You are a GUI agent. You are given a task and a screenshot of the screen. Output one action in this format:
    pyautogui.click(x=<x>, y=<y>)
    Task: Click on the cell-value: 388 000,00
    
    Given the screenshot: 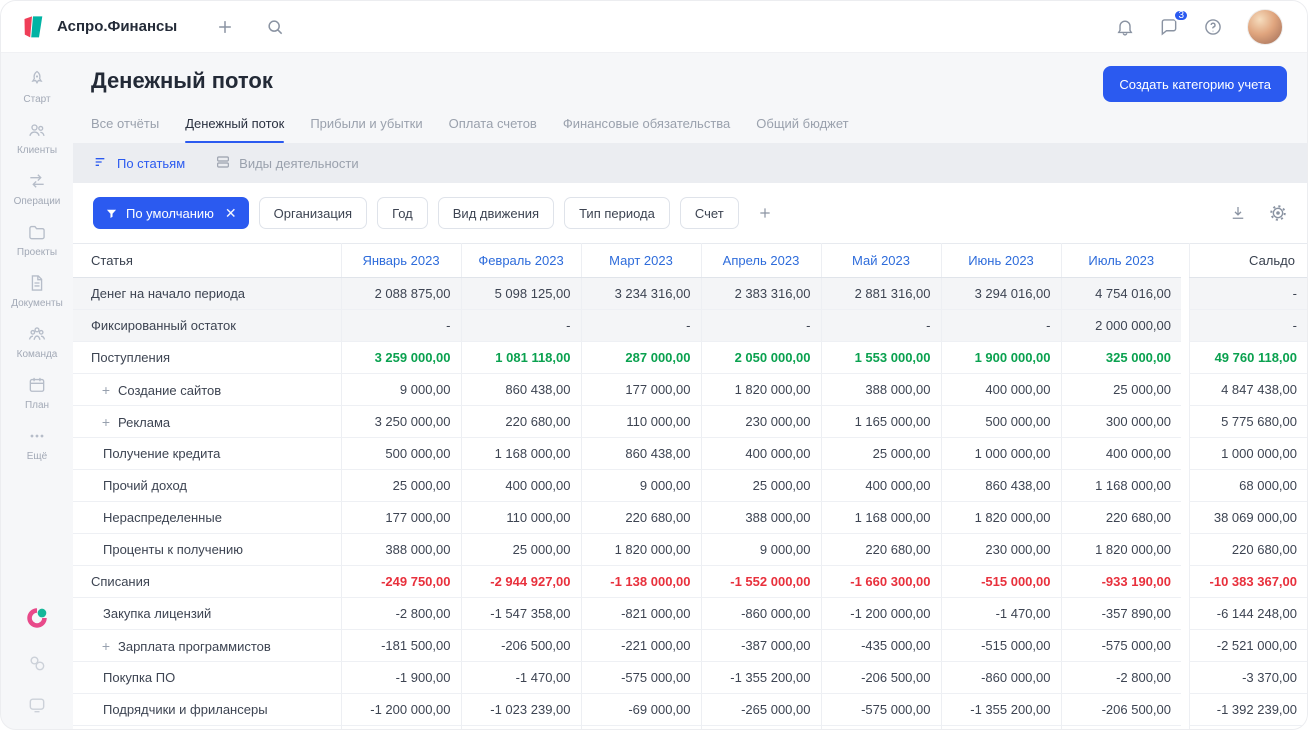 What is the action you would take?
    pyautogui.click(x=400, y=549)
    